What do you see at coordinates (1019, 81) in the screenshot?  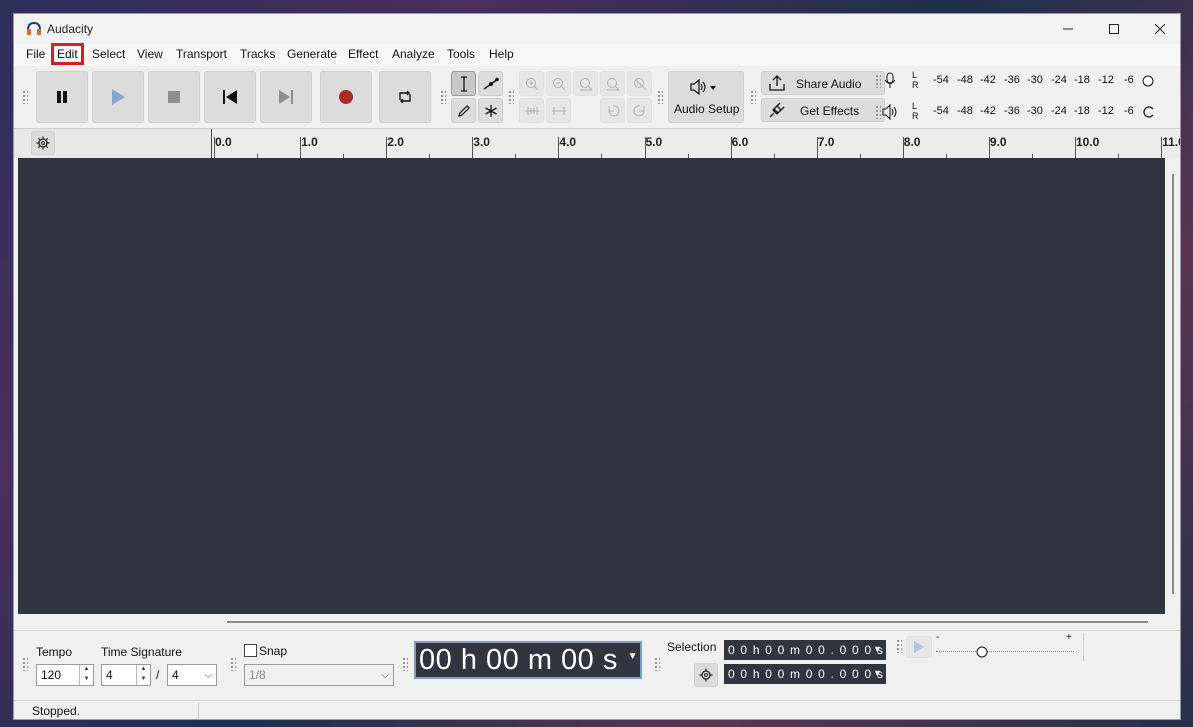 I see `record-meter: L R -54 -48 -42 -36 -30 -24 -18 -12 -6` at bounding box center [1019, 81].